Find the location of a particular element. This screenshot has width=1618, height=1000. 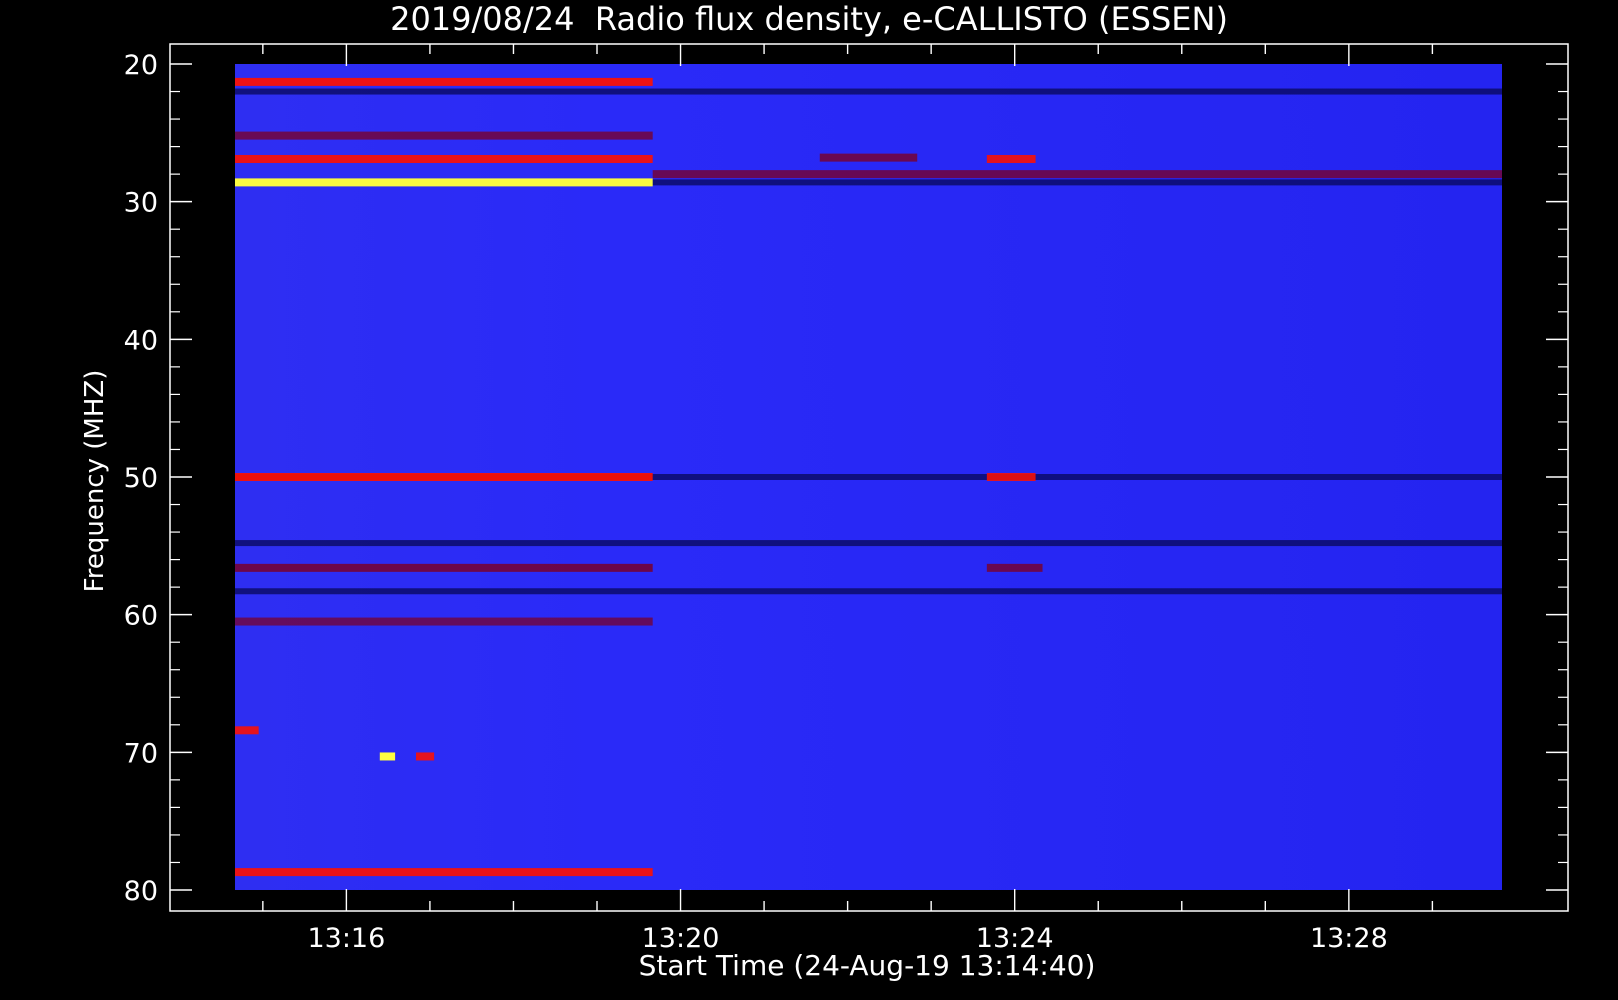

y-tick-label: 50 is located at coordinates (141, 478).